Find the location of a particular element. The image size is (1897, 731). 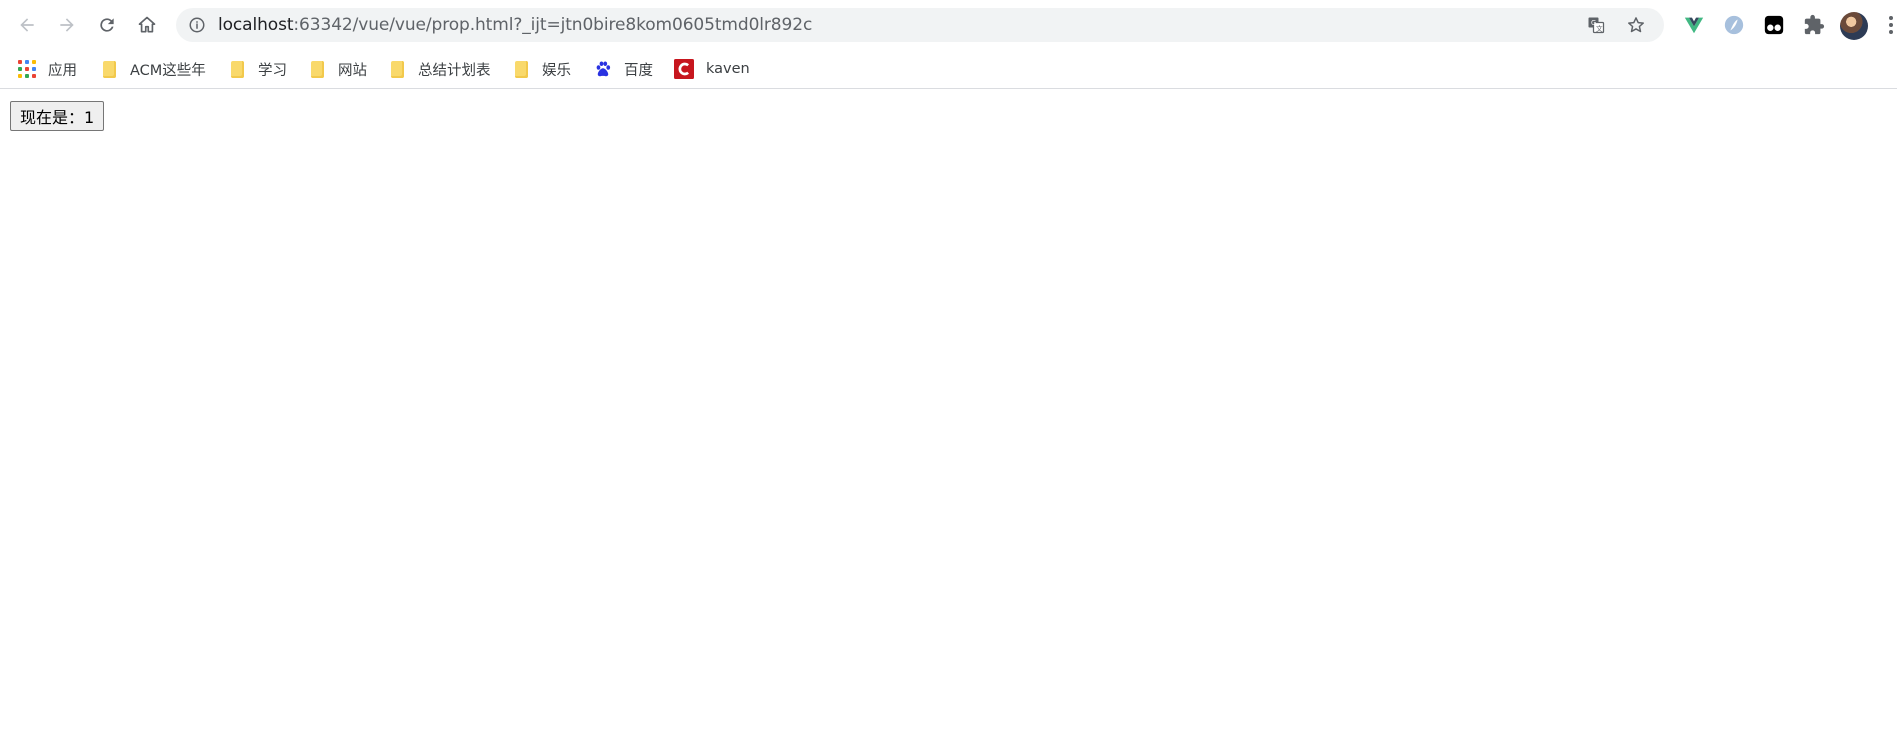

avatar is located at coordinates (1854, 26).